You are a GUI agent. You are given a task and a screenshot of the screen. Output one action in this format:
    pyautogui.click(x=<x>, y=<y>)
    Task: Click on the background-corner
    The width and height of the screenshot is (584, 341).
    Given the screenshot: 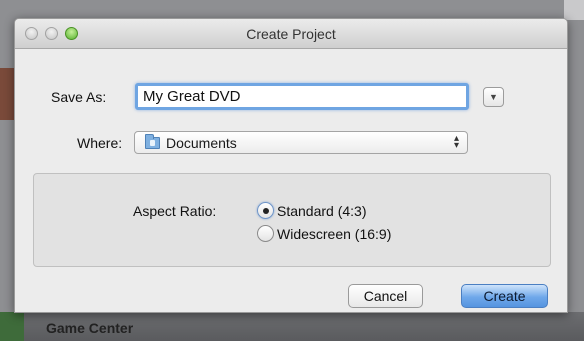 What is the action you would take?
    pyautogui.click(x=574, y=10)
    